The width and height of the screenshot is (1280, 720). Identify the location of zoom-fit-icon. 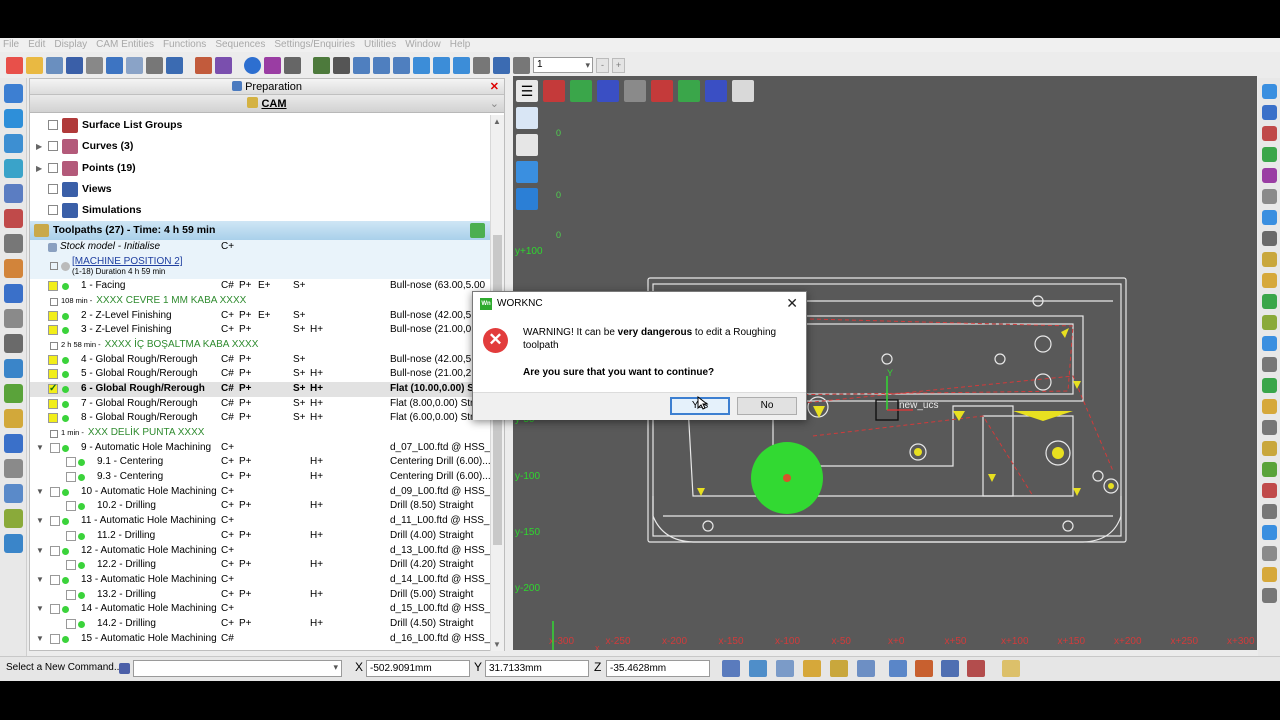
(361, 65).